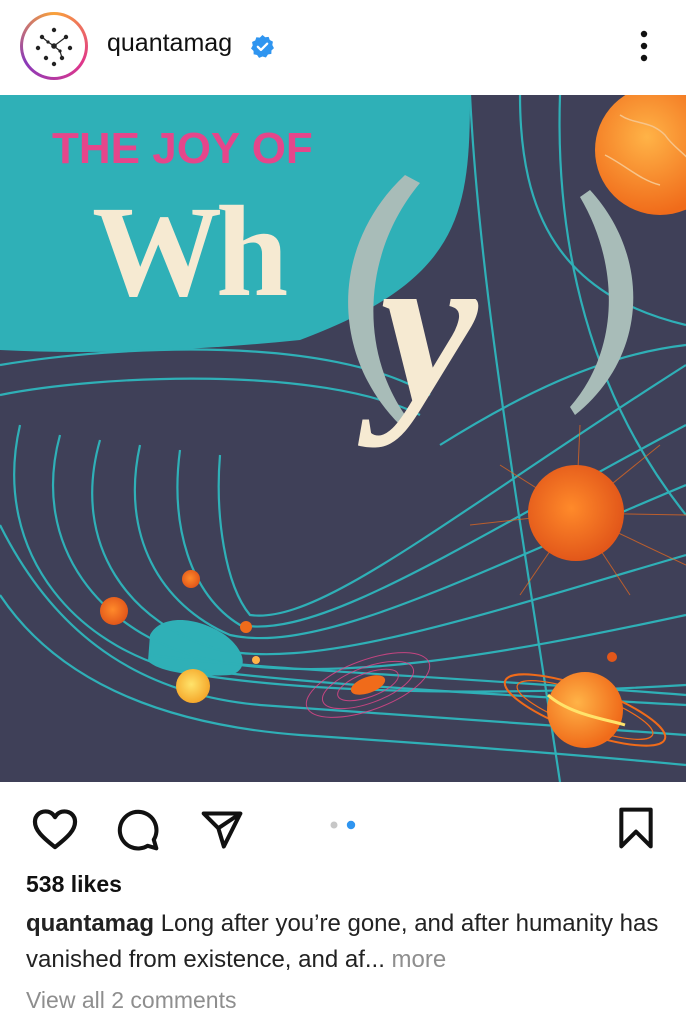  I want to click on view-comments-link: View all 2 comments, so click(131, 1000).